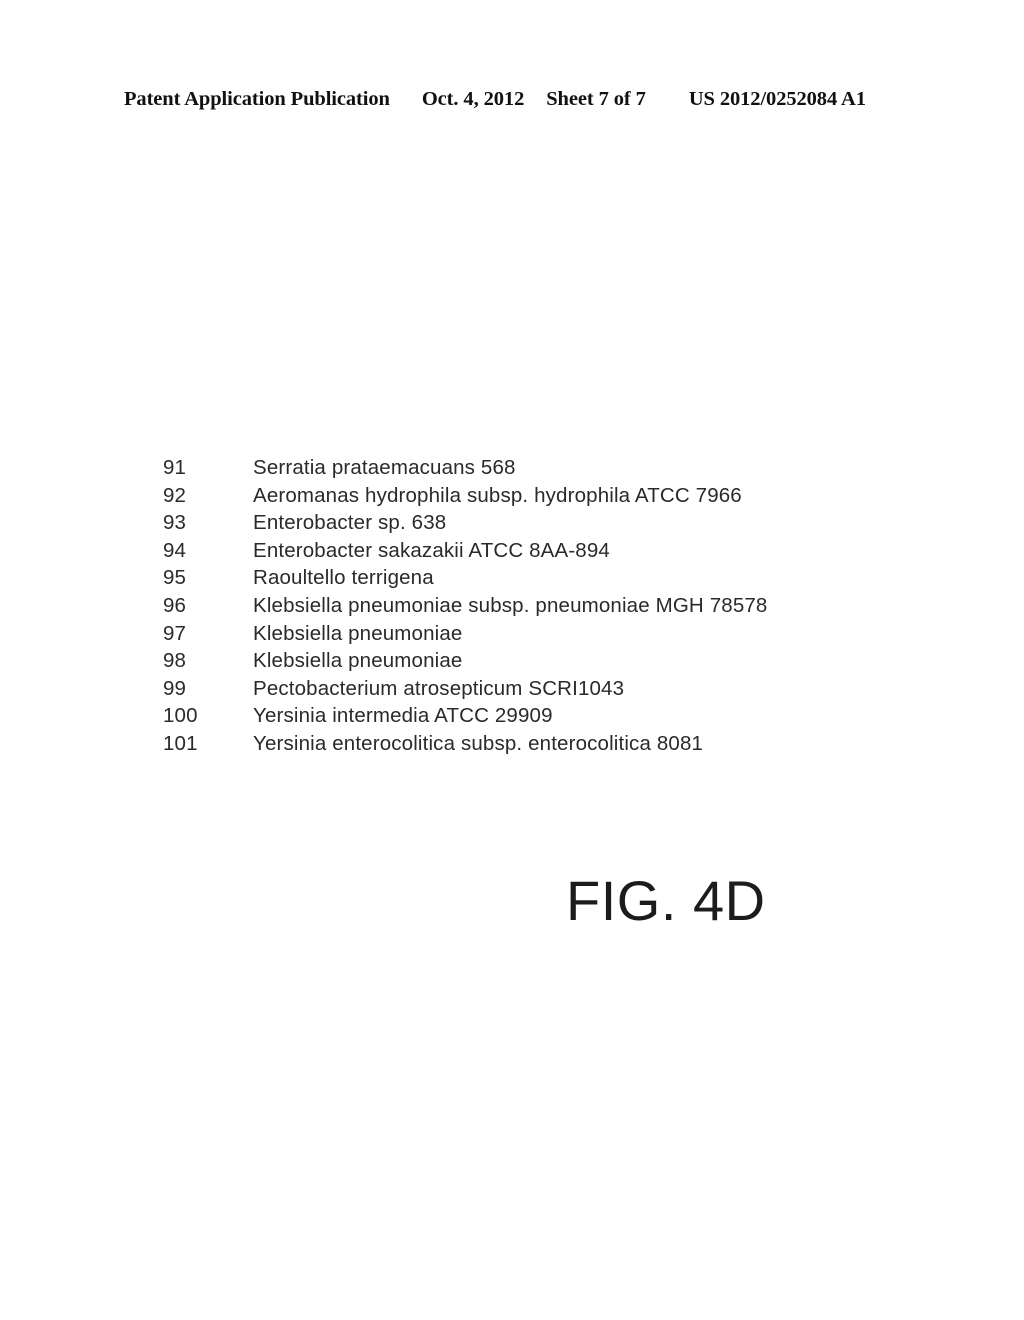 This screenshot has height=1320, width=1024. Describe the element at coordinates (666, 900) in the screenshot. I see `figure-caption: FIG. 4D` at that location.